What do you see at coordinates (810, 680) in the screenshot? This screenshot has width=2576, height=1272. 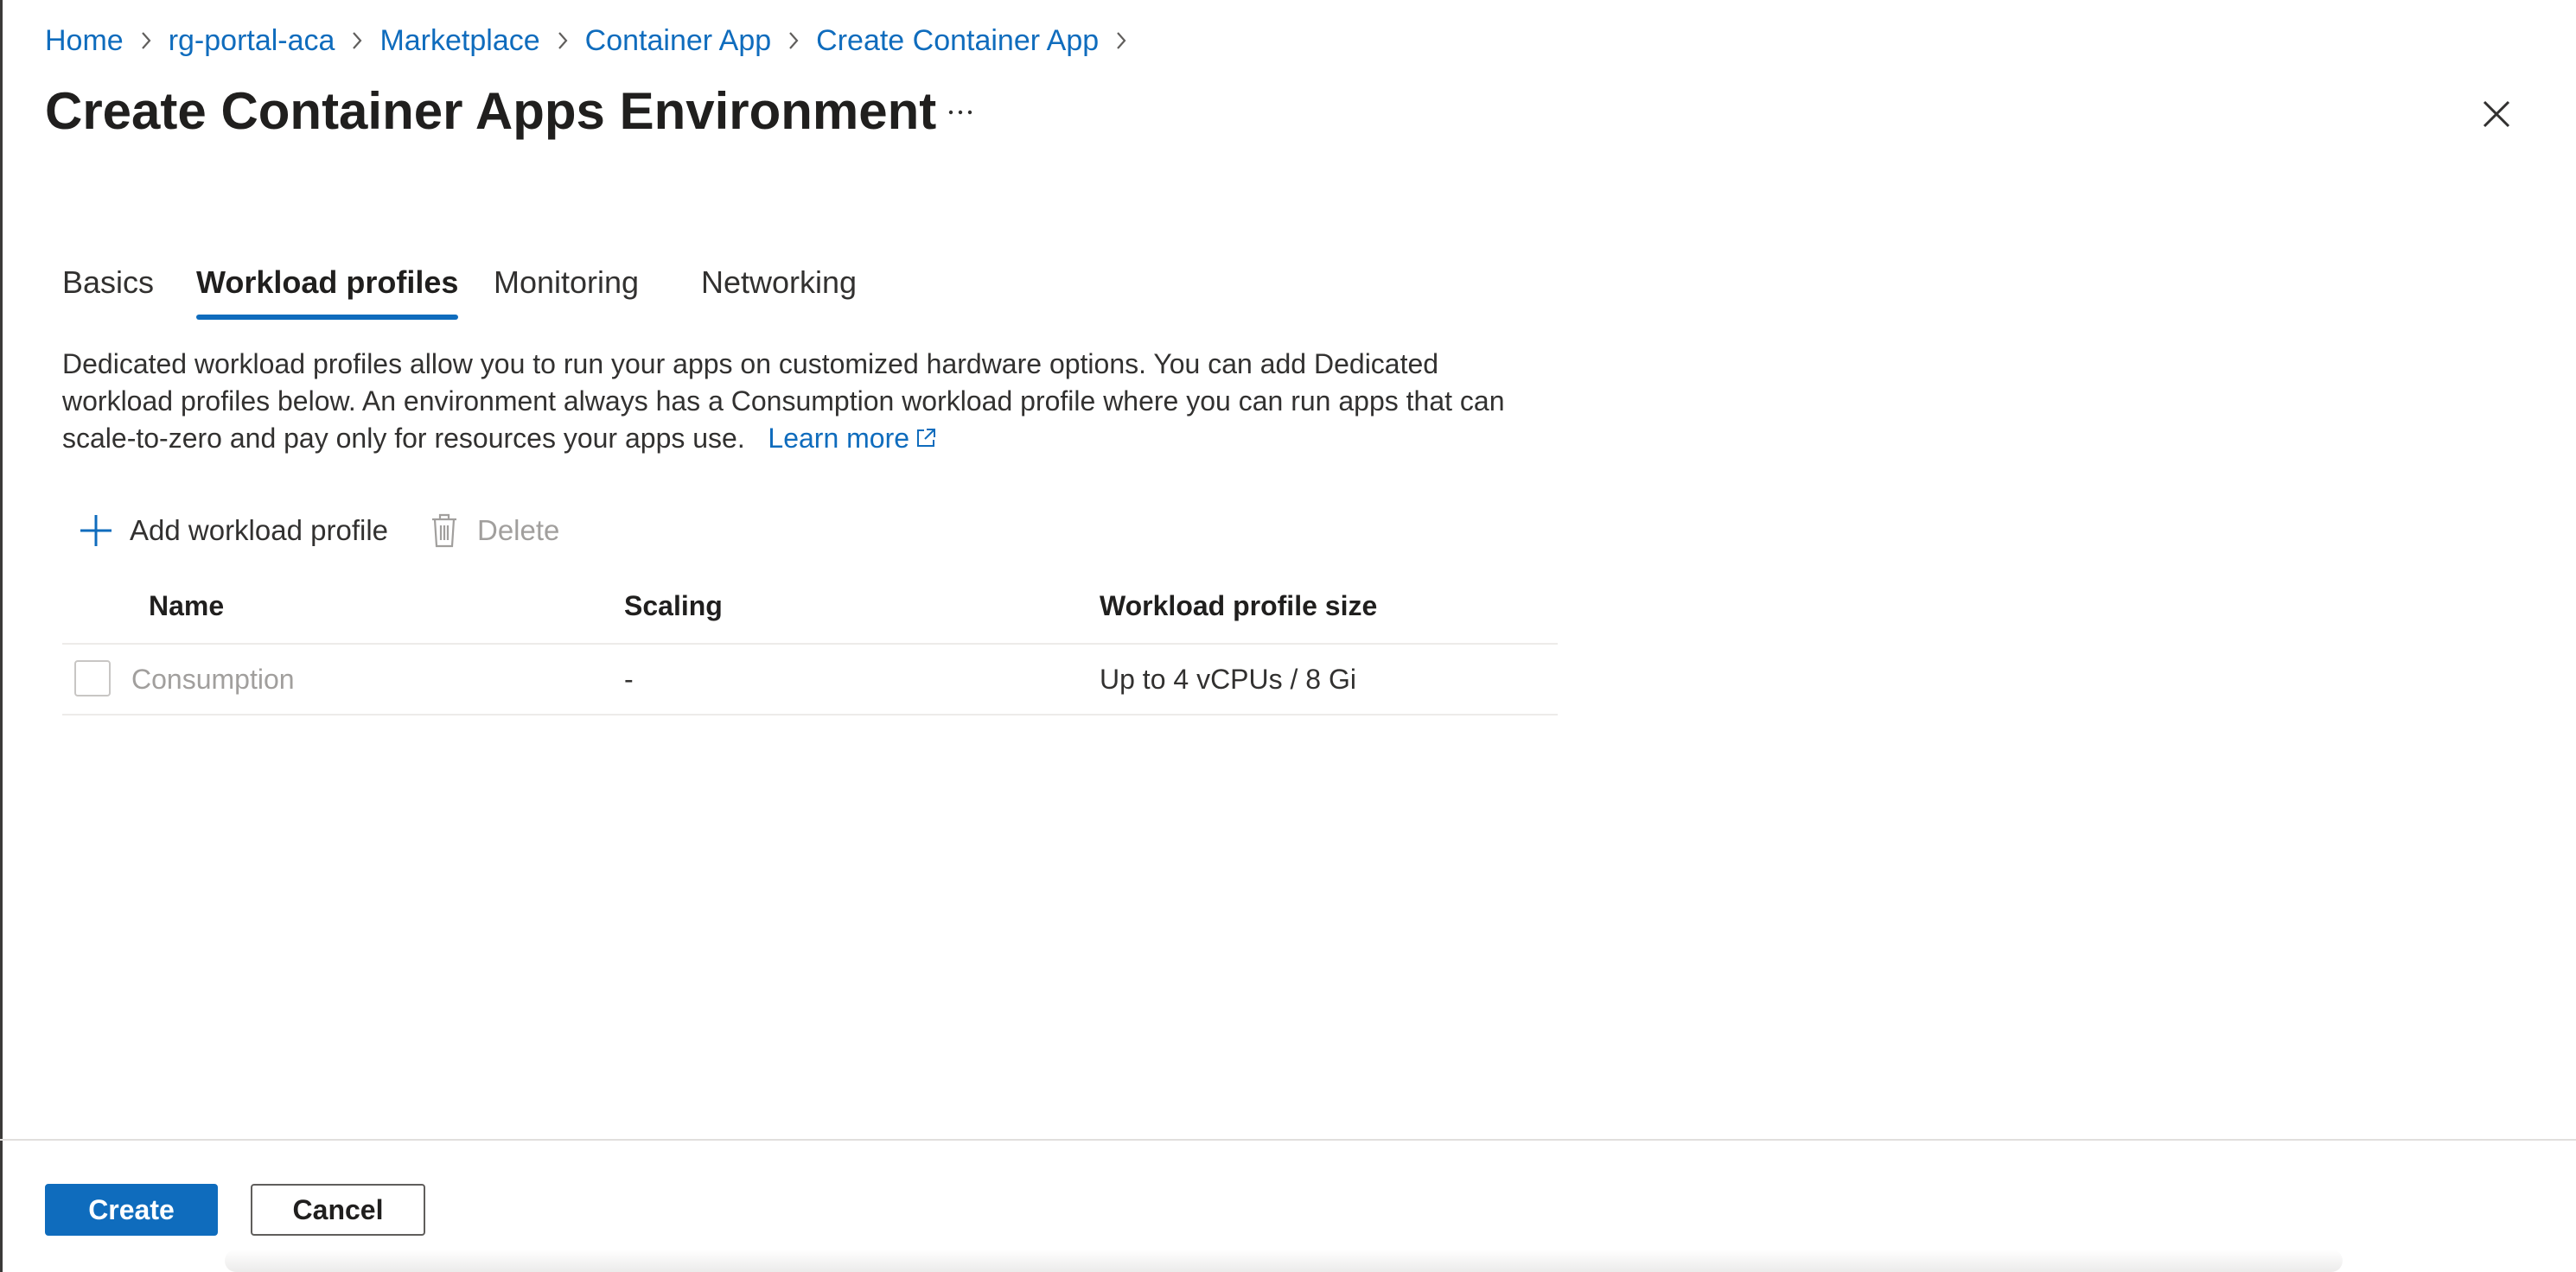 I see `table-row: Consumption - Up to 4 vCPUs / 8 Gi` at bounding box center [810, 680].